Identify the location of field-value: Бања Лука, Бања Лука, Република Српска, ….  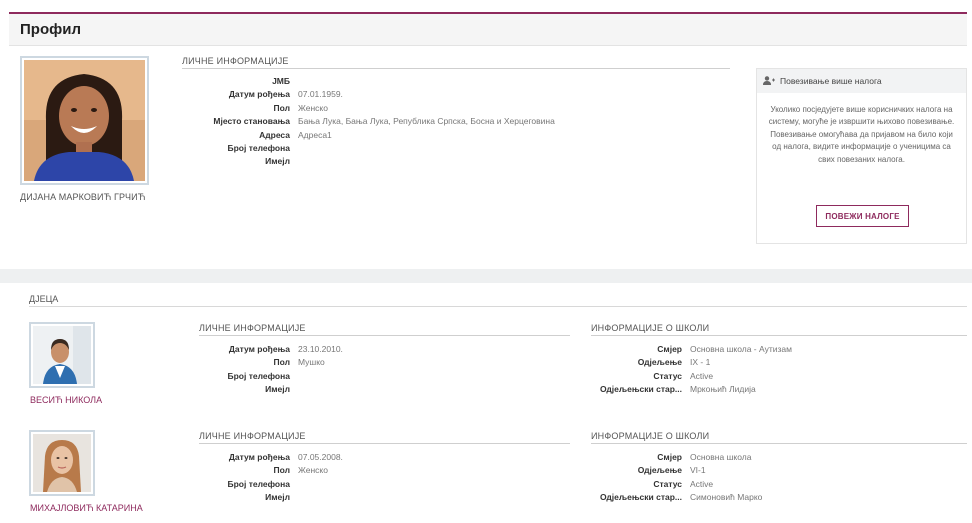
(426, 121).